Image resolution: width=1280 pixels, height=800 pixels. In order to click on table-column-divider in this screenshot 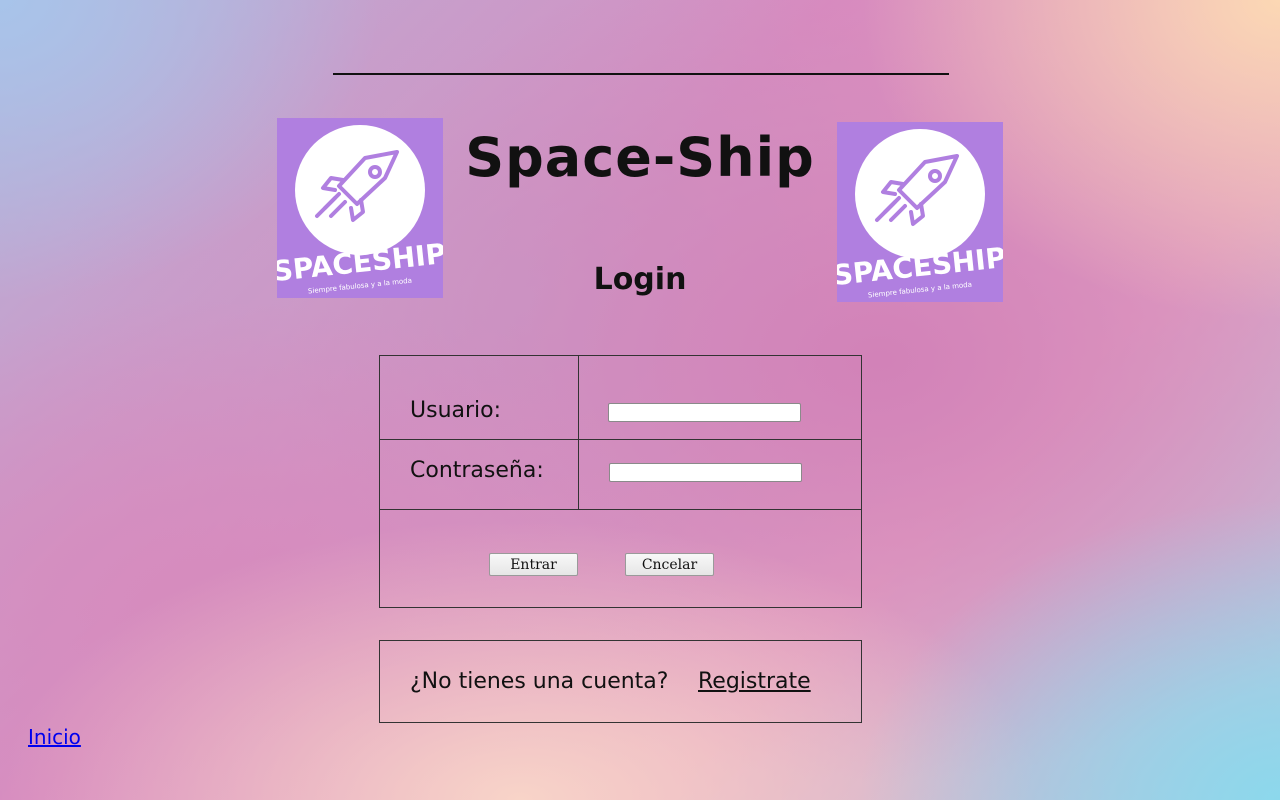, I will do `click(578, 432)`.